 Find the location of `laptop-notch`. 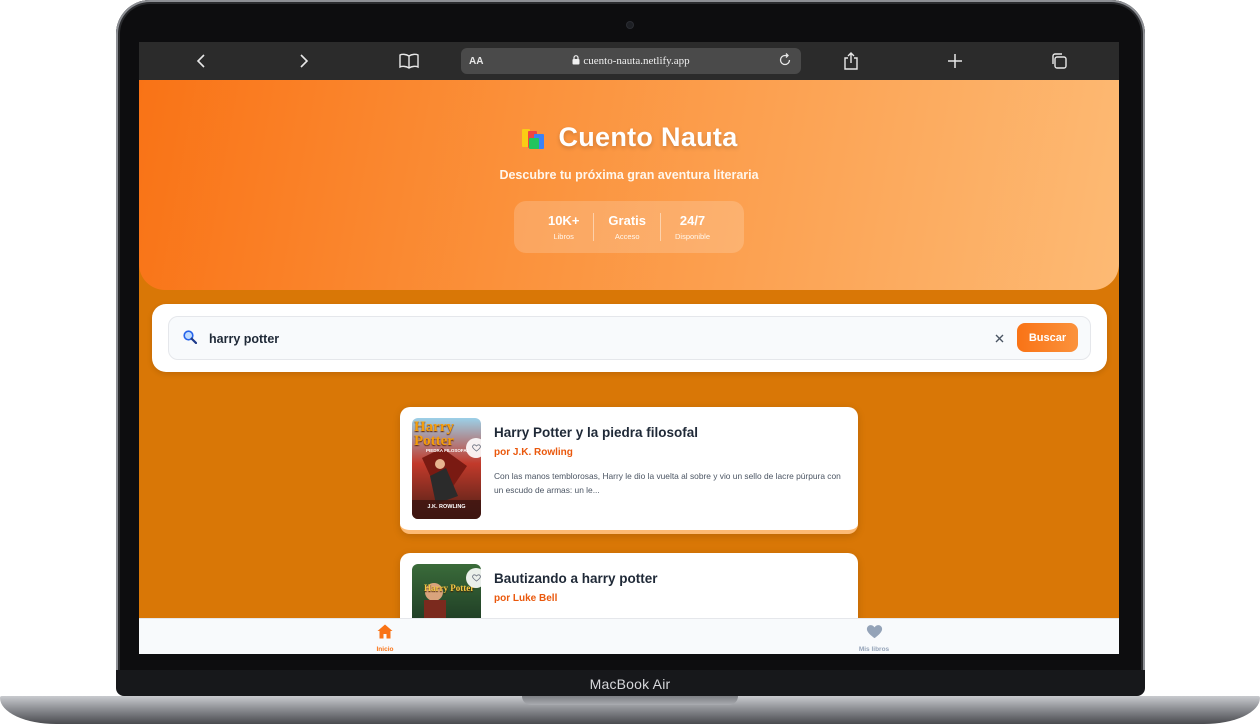

laptop-notch is located at coordinates (630, 700).